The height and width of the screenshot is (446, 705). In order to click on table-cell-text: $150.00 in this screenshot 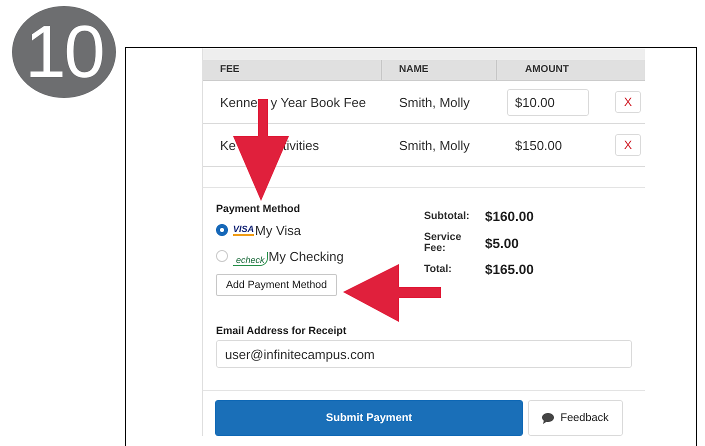, I will do `click(538, 145)`.